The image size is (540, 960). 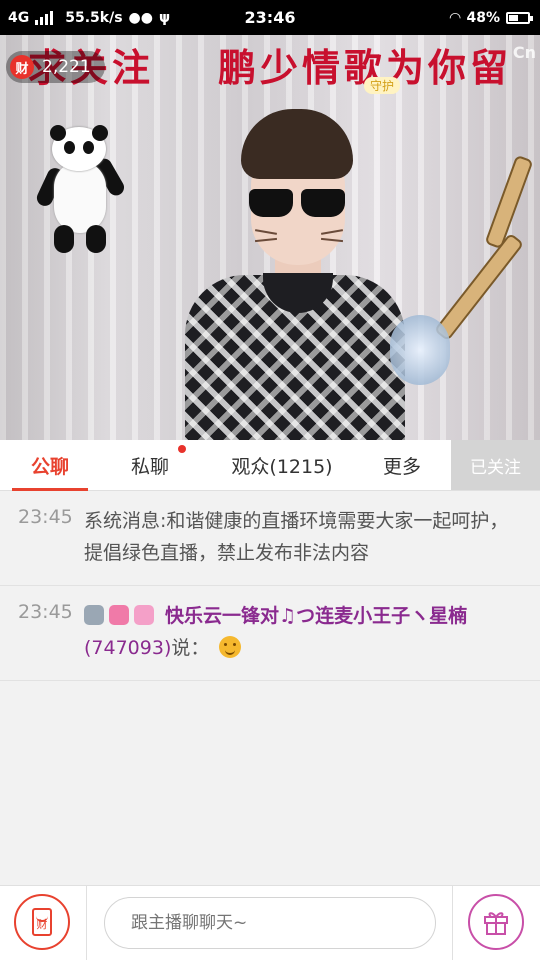 What do you see at coordinates (402, 465) in the screenshot?
I see `tab-more: 更多` at bounding box center [402, 465].